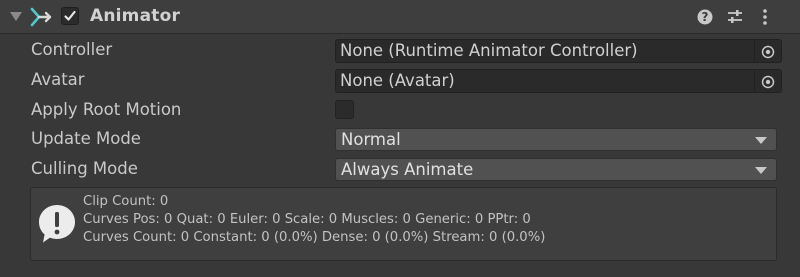  Describe the element at coordinates (58, 79) in the screenshot. I see `avatar-label: Avatar` at that location.